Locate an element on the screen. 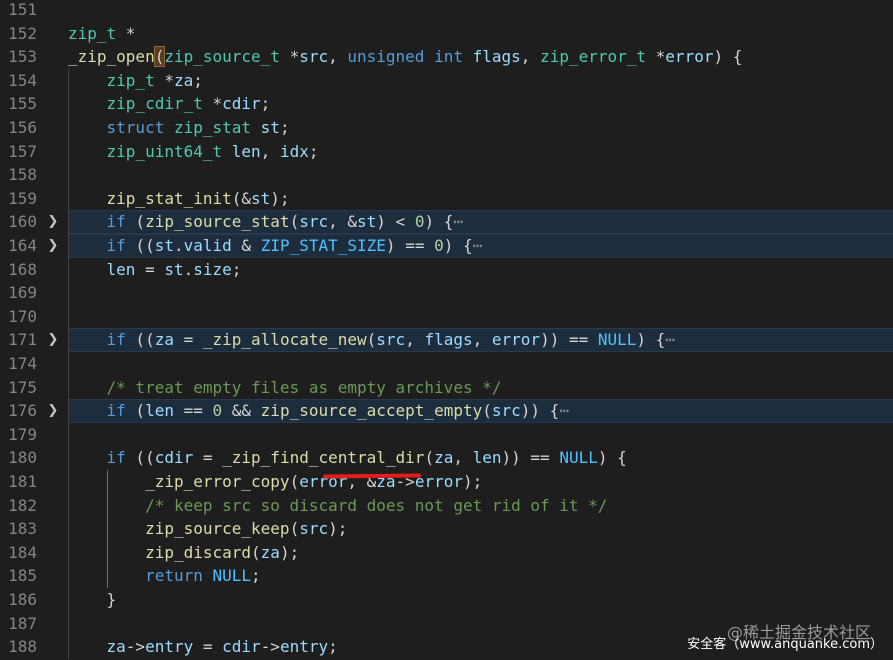  code-text: zip_cdir_t *cdir; is located at coordinates (169, 104).